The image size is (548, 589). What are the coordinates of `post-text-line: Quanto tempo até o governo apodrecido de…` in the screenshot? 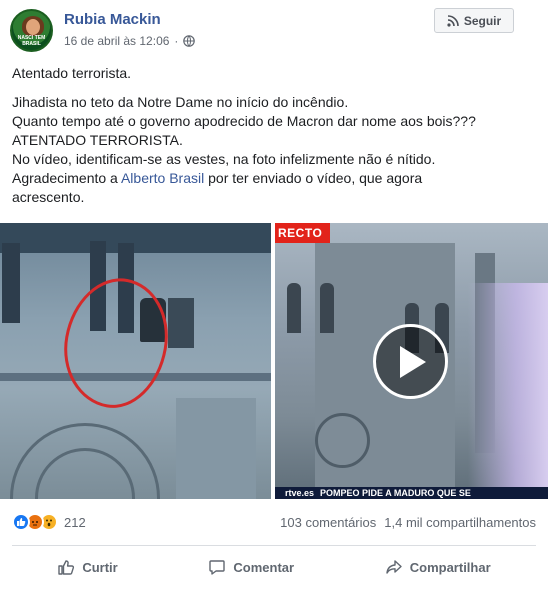 It's located at (244, 121).